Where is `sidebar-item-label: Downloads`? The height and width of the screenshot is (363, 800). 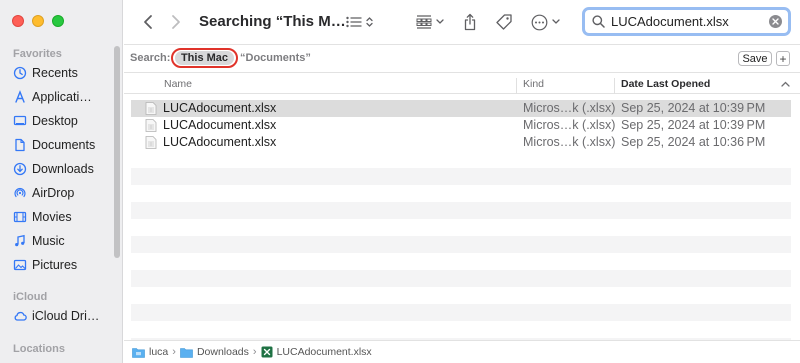 sidebar-item-label: Downloads is located at coordinates (63, 169).